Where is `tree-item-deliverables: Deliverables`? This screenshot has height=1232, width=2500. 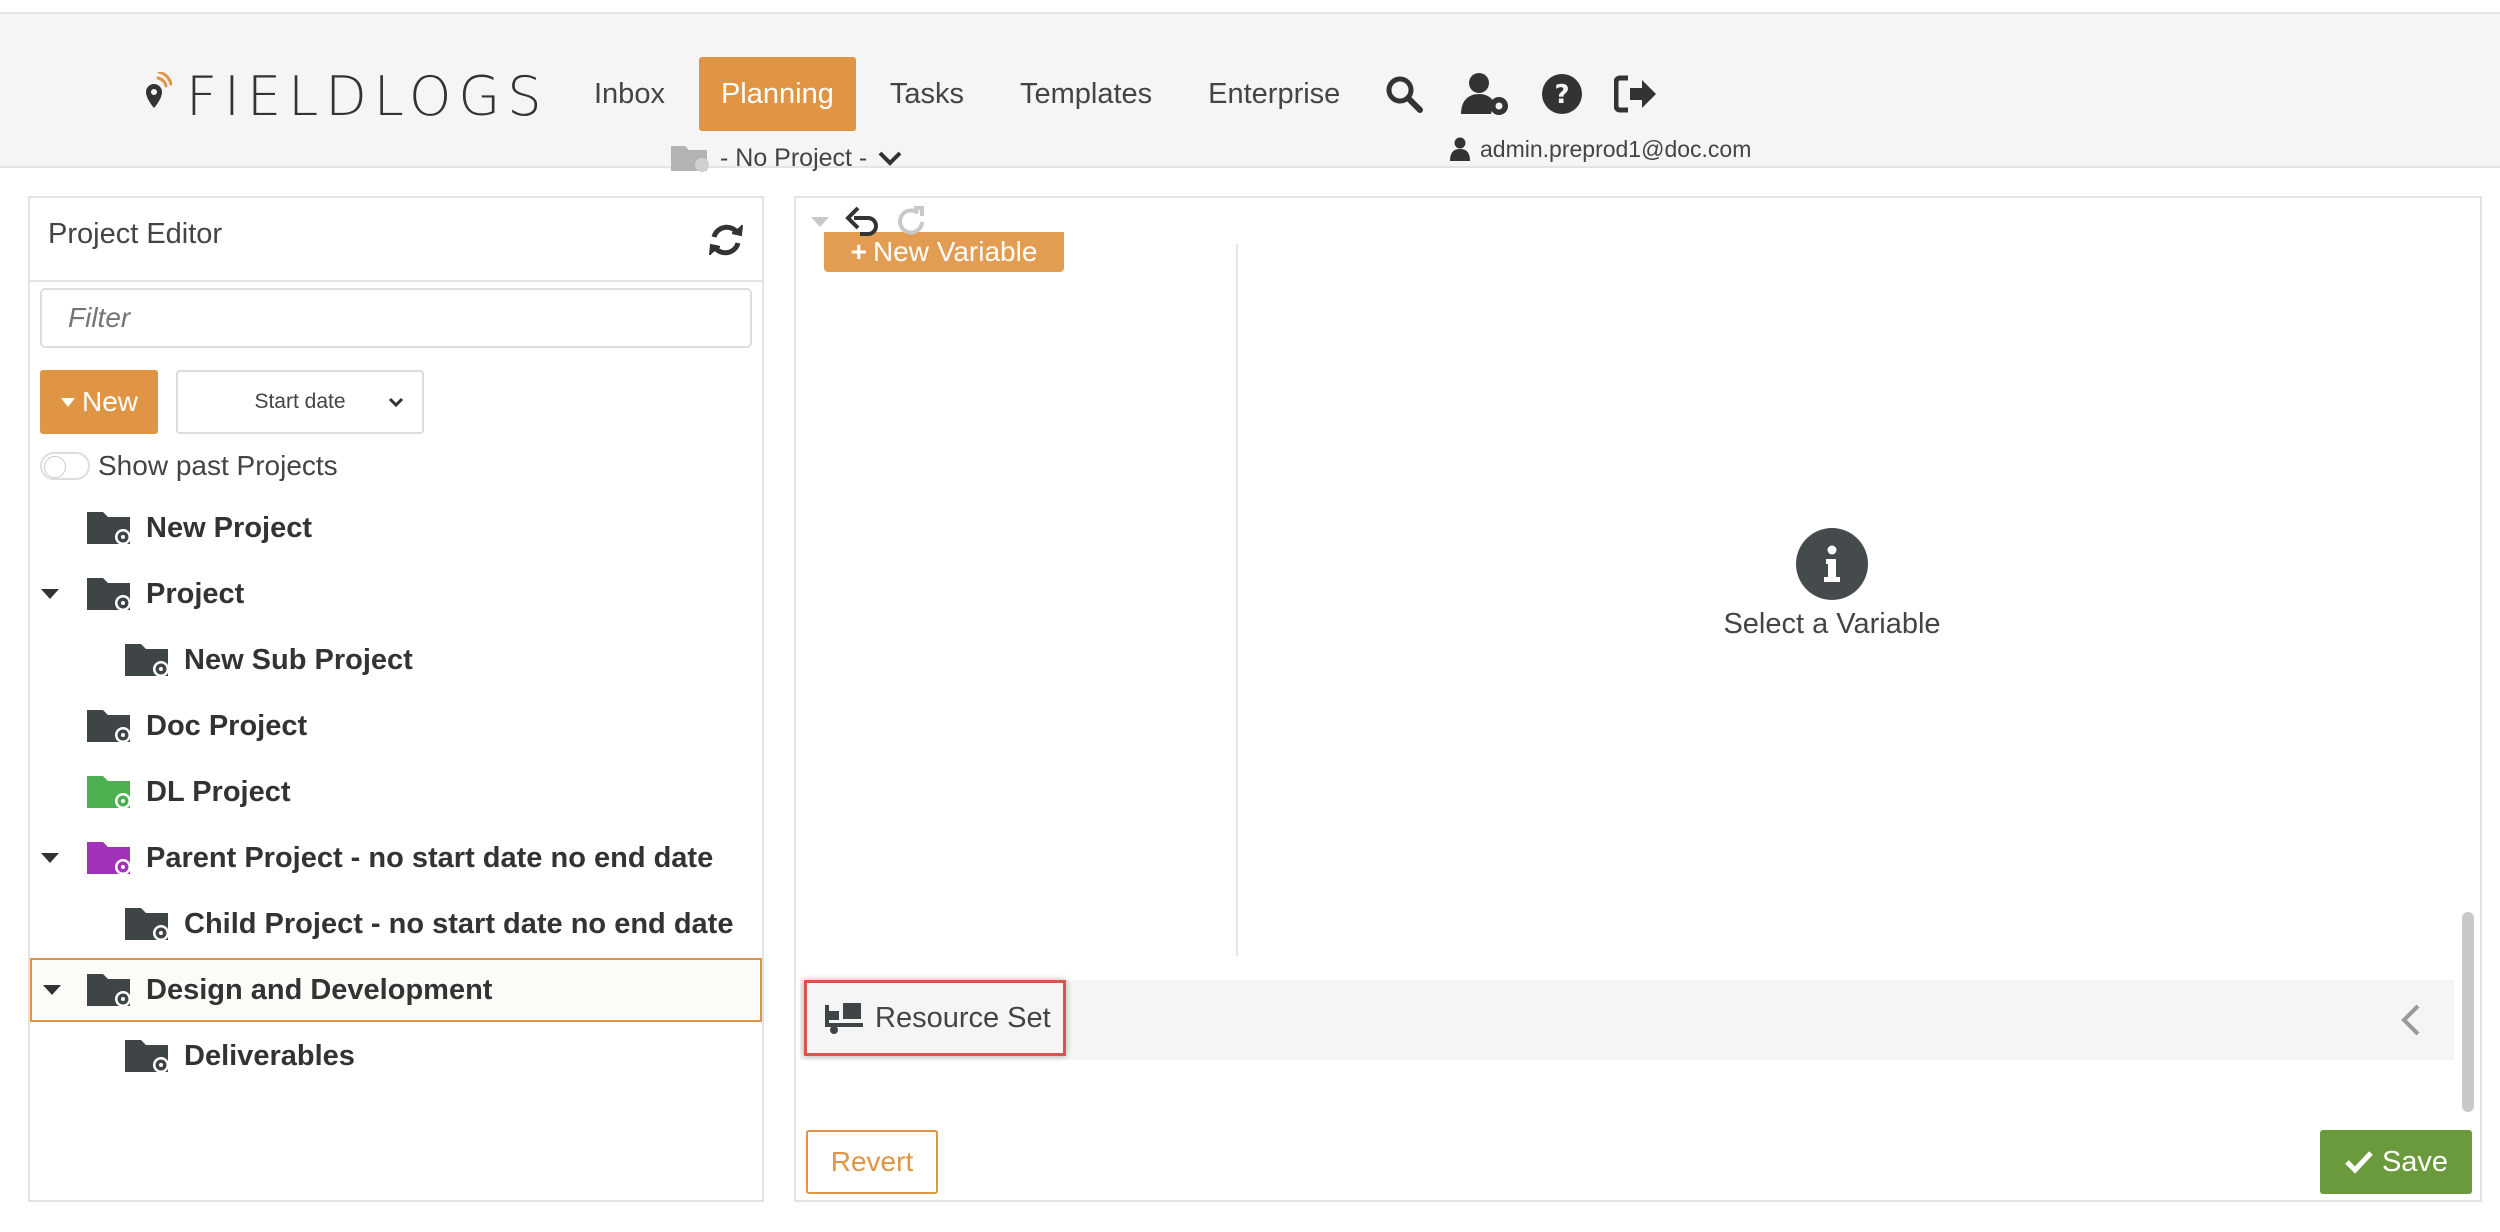 tree-item-deliverables: Deliverables is located at coordinates (396, 1056).